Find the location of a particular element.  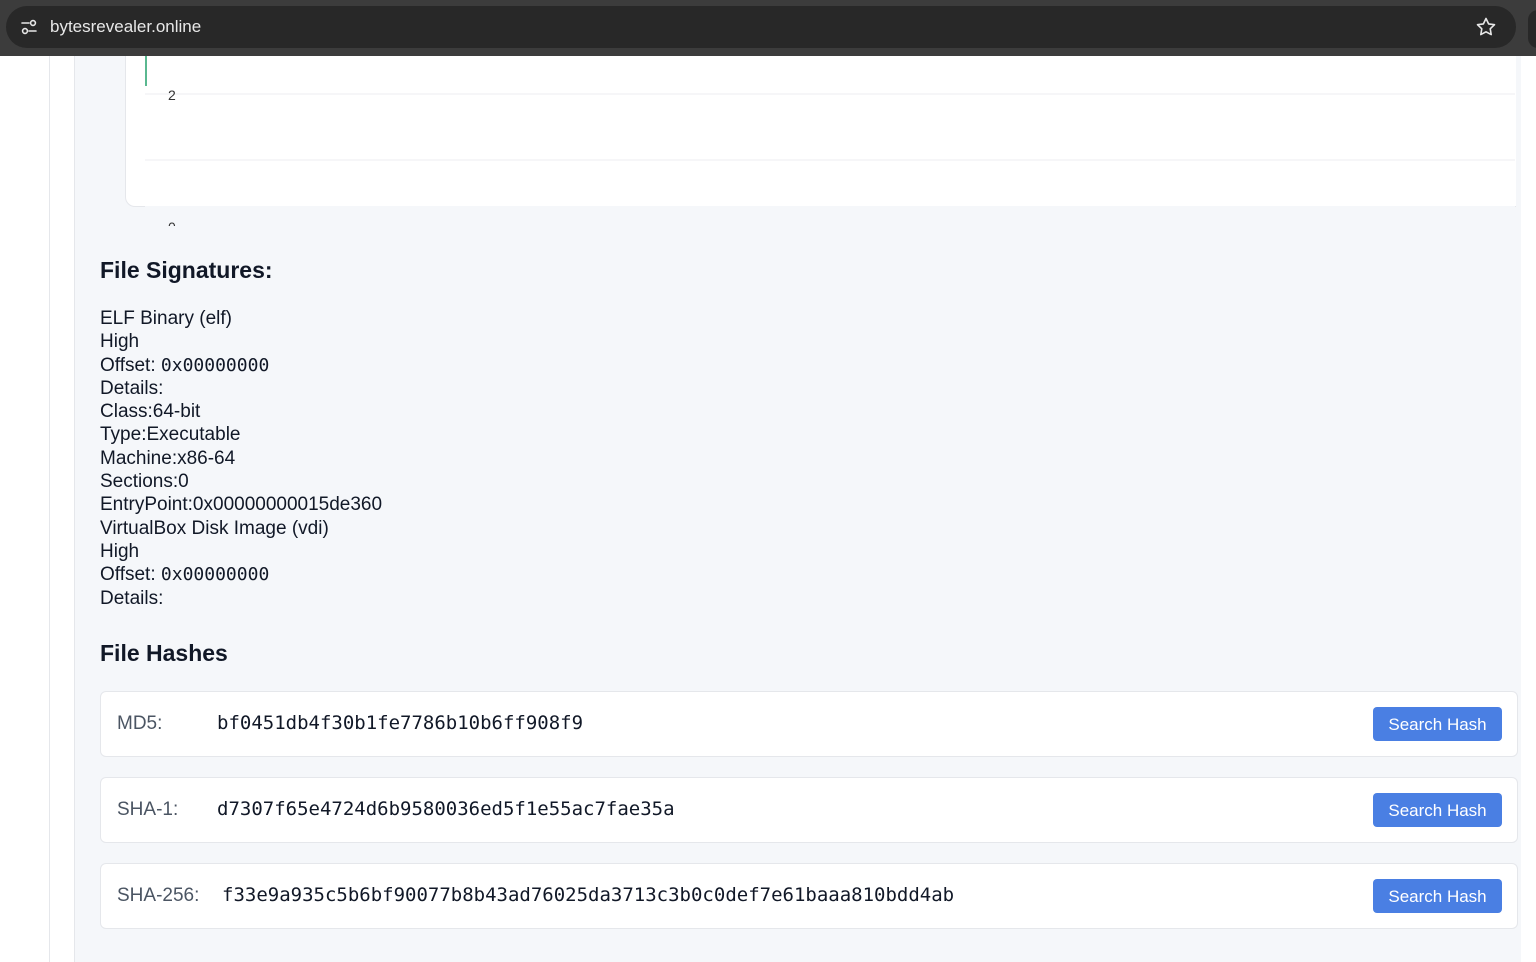

signature-detail: Type:Executable is located at coordinates (170, 435).